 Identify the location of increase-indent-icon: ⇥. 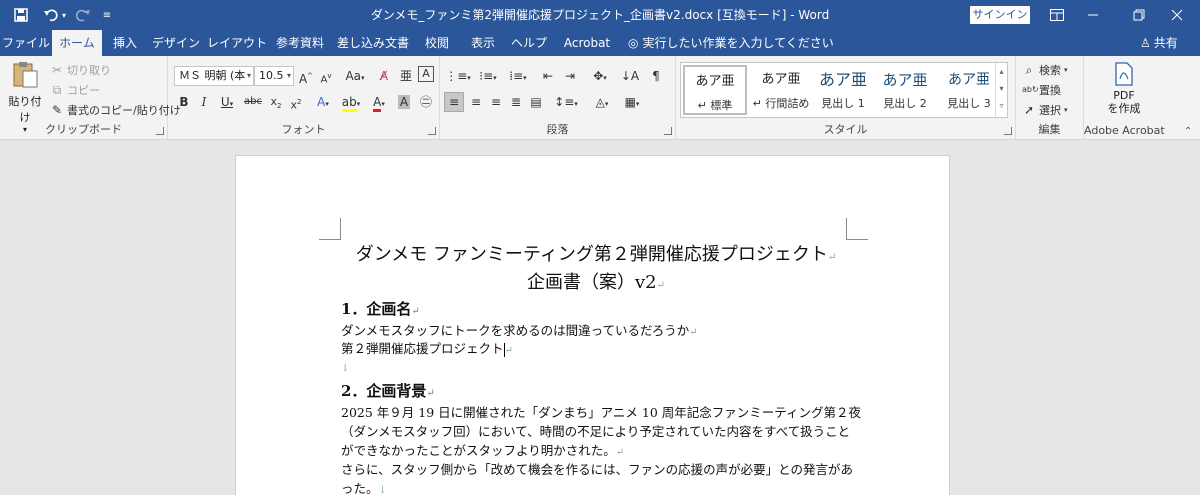
(570, 76).